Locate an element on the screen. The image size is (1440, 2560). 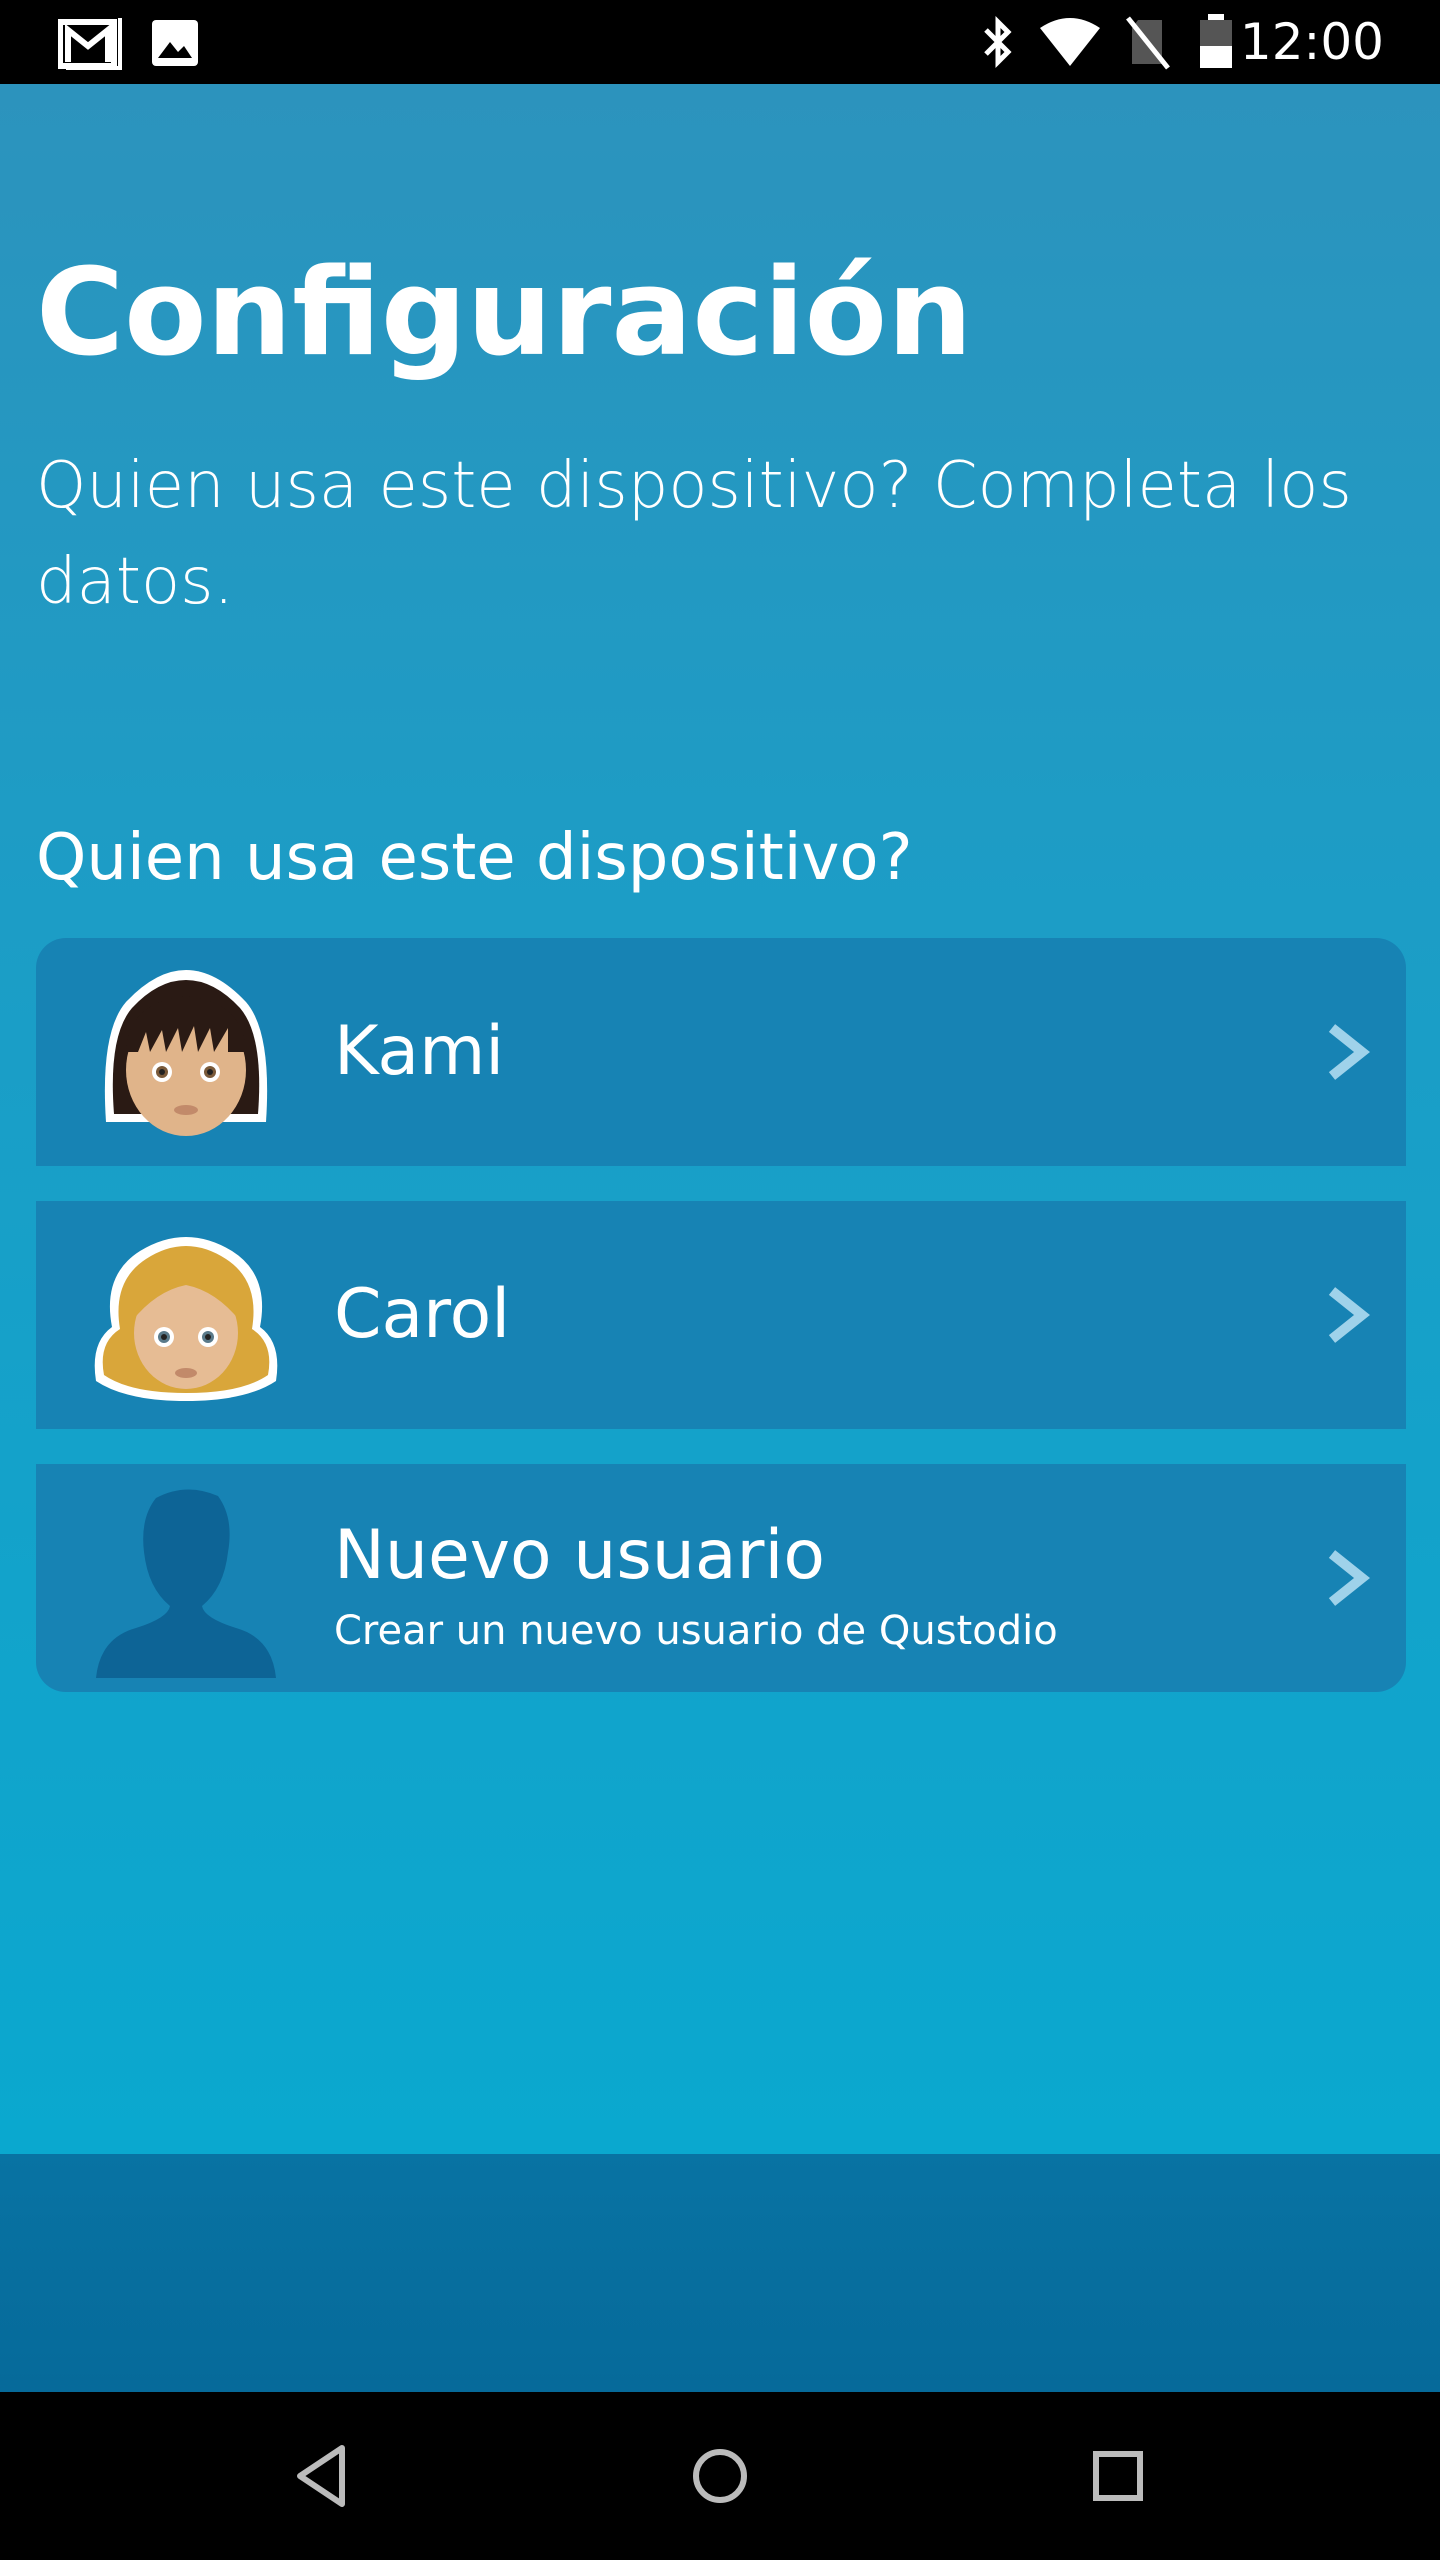
image-icon is located at coordinates (175, 43).